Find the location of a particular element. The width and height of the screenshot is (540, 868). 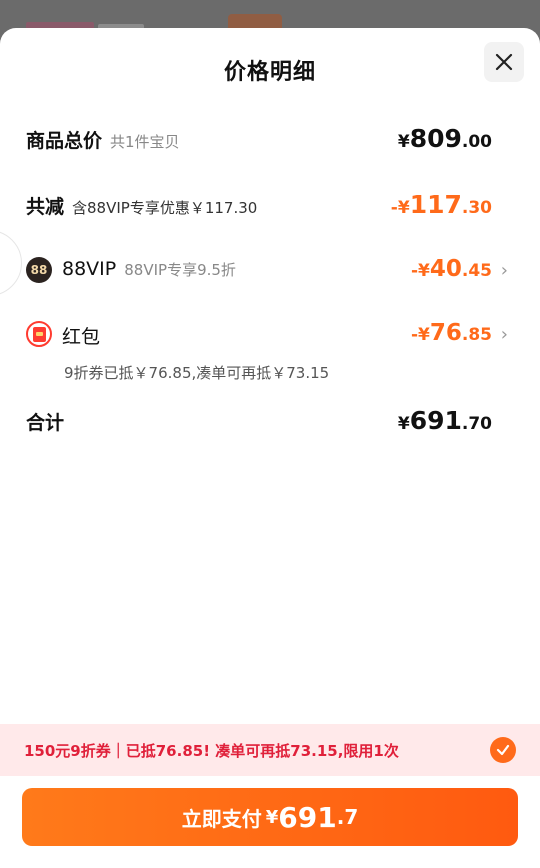

checkmark-icon is located at coordinates (503, 750).